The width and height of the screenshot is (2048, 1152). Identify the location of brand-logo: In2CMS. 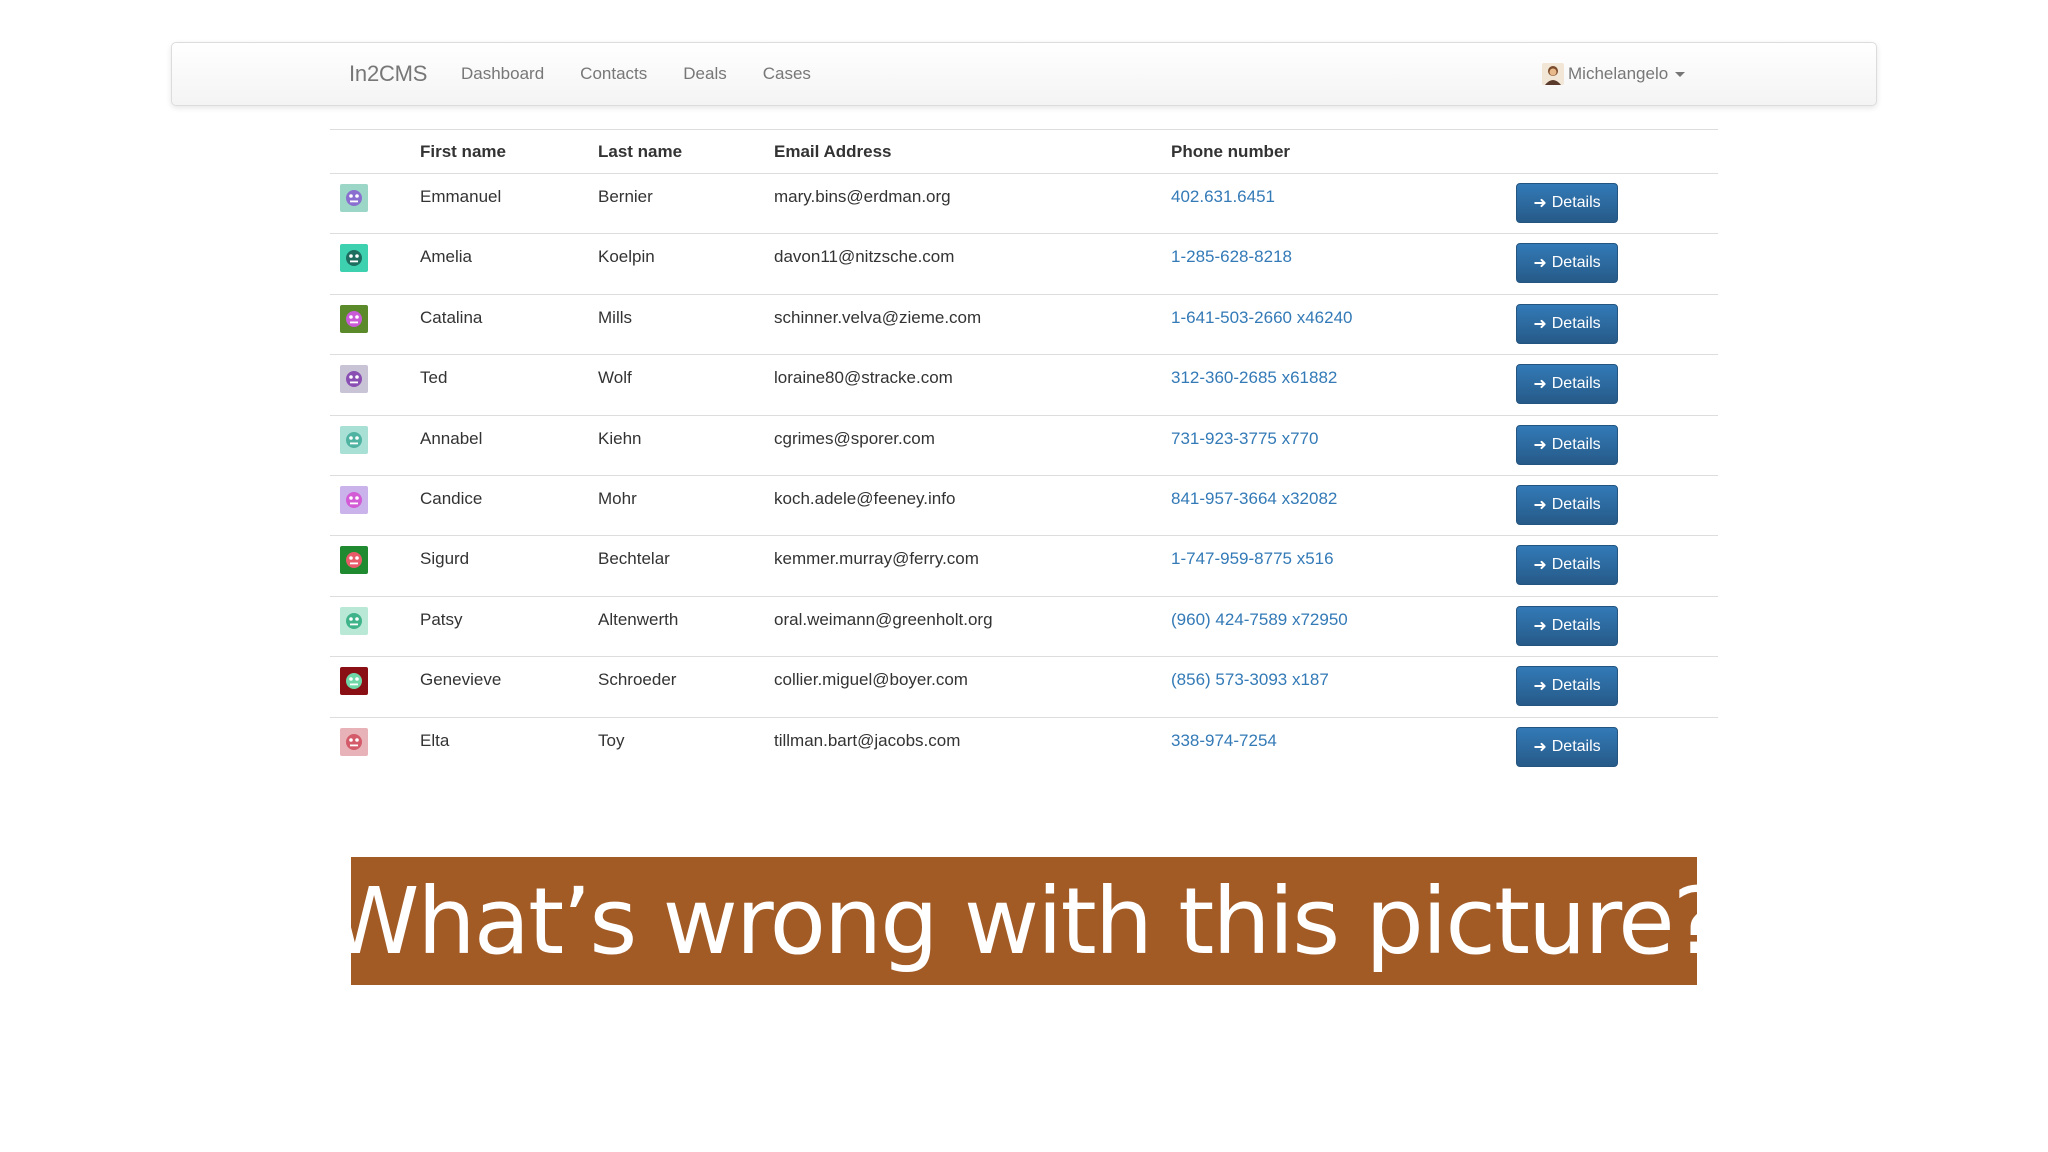
(388, 74).